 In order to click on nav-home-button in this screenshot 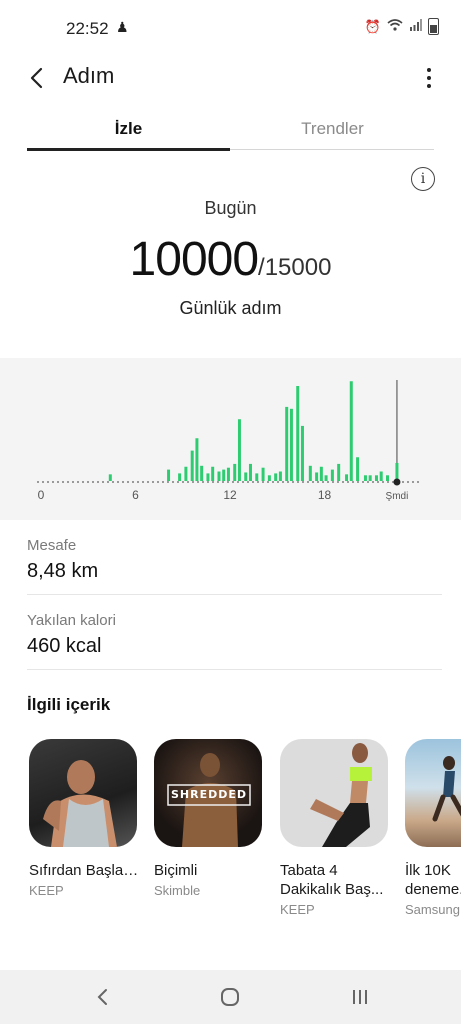, I will do `click(230, 997)`.